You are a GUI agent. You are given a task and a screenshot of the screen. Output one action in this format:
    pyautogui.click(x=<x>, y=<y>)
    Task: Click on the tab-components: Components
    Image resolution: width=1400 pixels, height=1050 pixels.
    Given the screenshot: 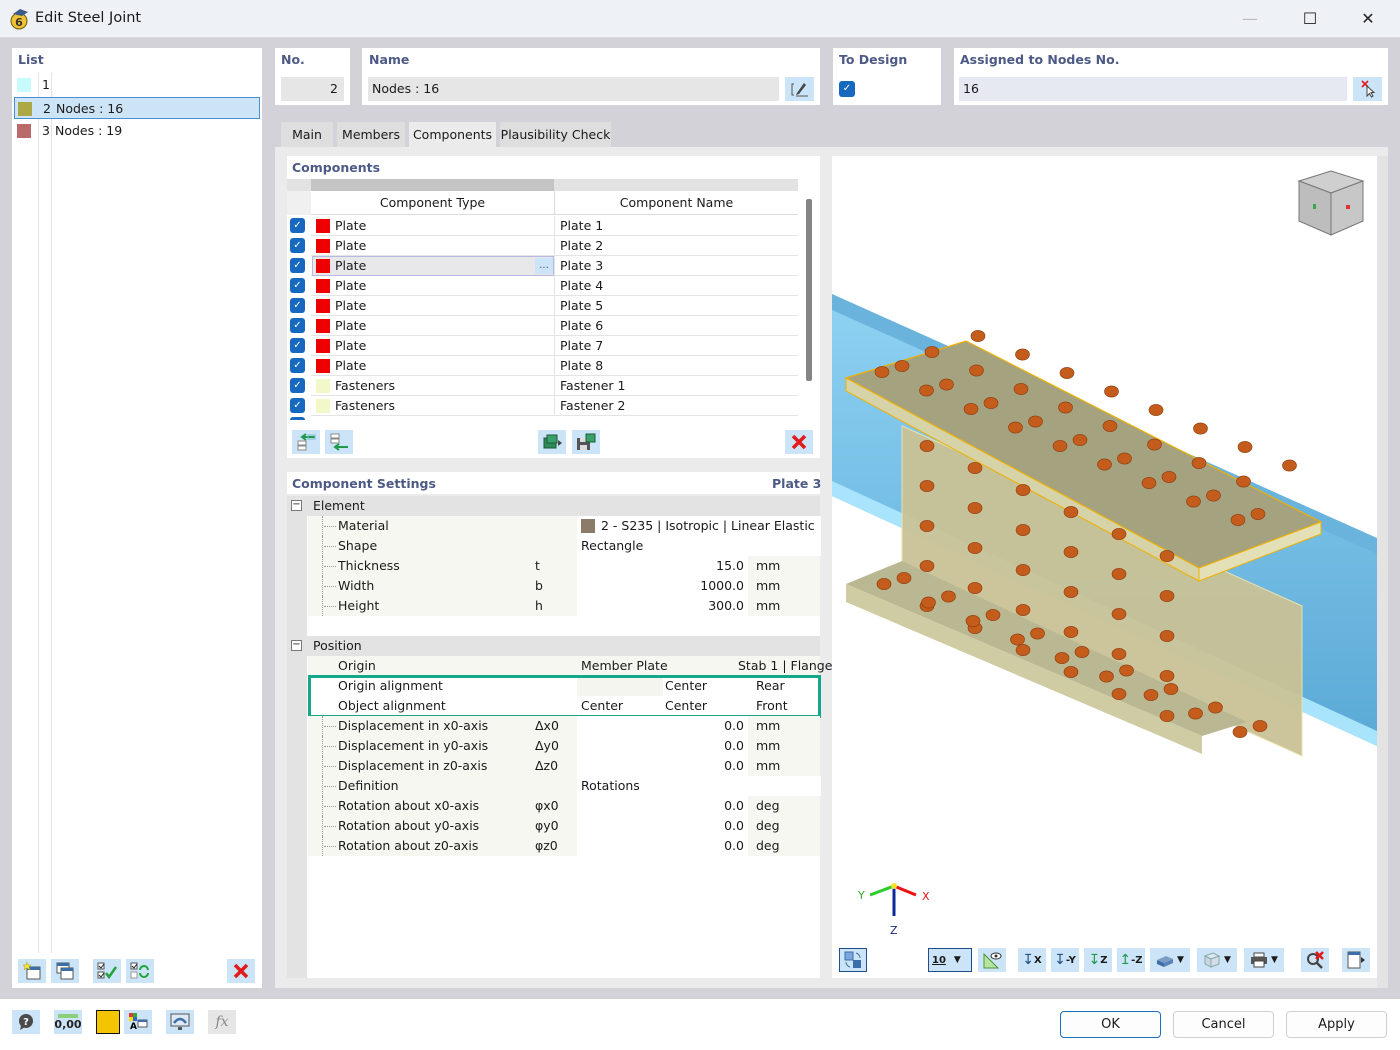 What is the action you would take?
    pyautogui.click(x=452, y=135)
    